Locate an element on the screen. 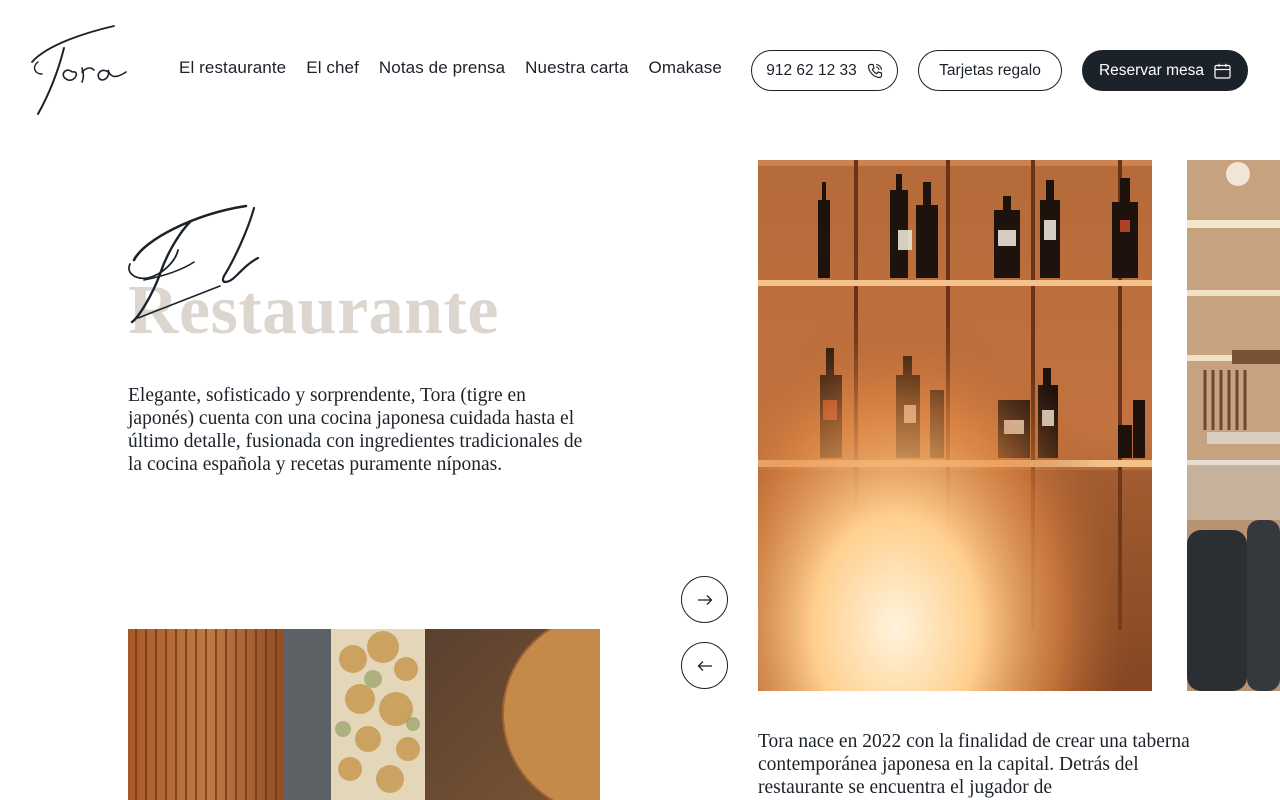 The width and height of the screenshot is (1280, 800). dining-photo-image is located at coordinates (1233, 425).